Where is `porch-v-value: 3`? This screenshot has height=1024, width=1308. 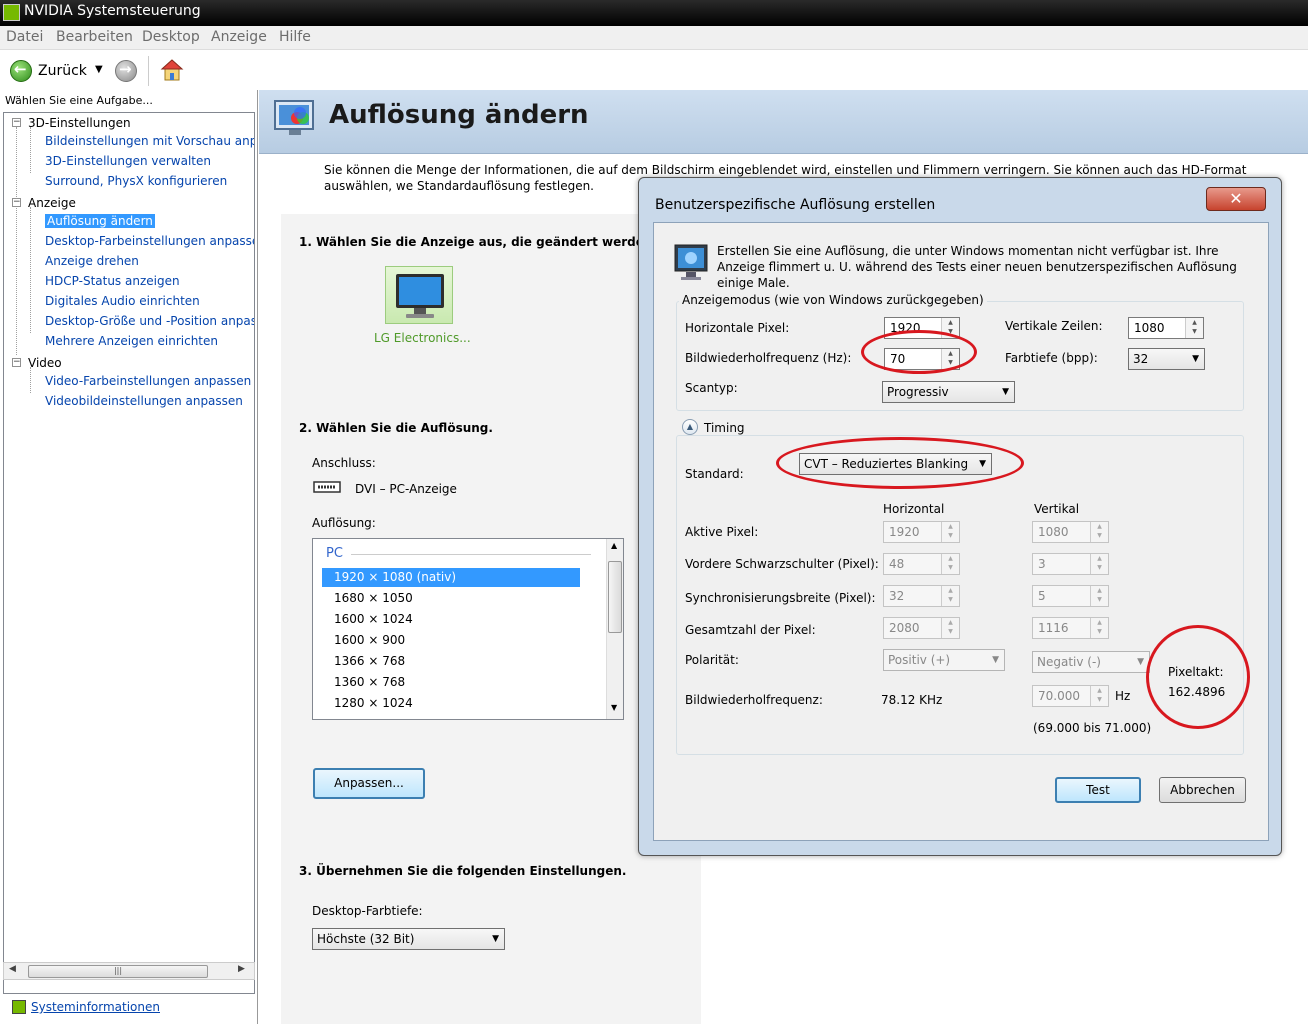
porch-v-value: 3 is located at coordinates (1042, 564).